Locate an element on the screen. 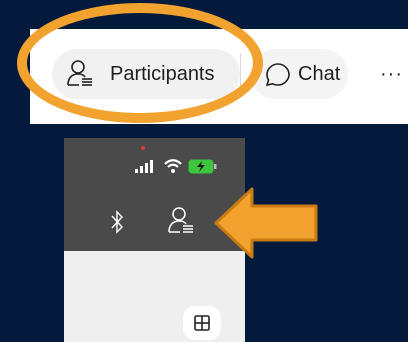 This screenshot has height=342, width=408. grid-icon is located at coordinates (202, 325).